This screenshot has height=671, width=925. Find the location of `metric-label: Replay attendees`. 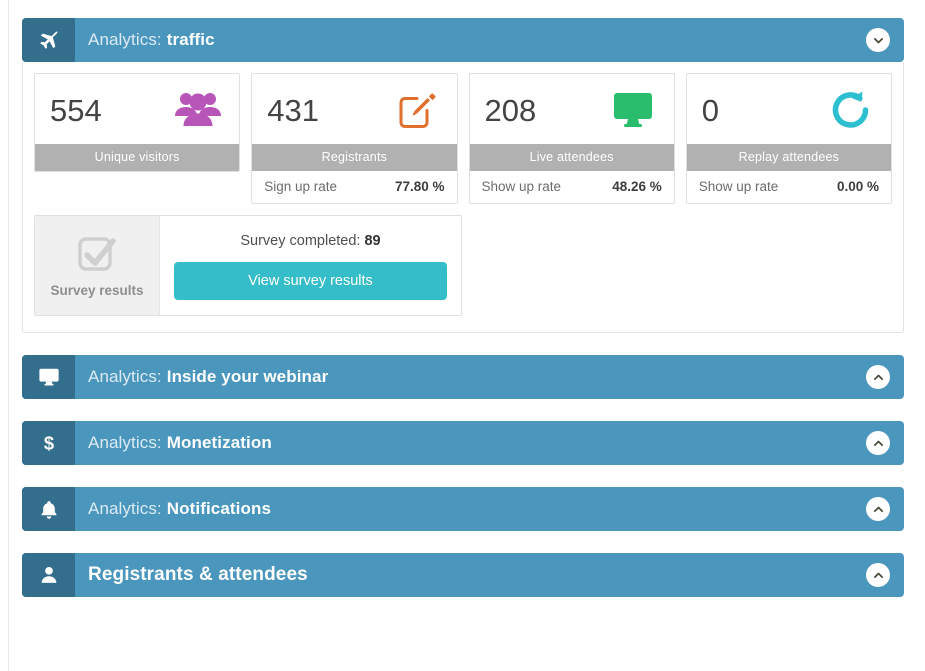

metric-label: Replay attendees is located at coordinates (788, 157).